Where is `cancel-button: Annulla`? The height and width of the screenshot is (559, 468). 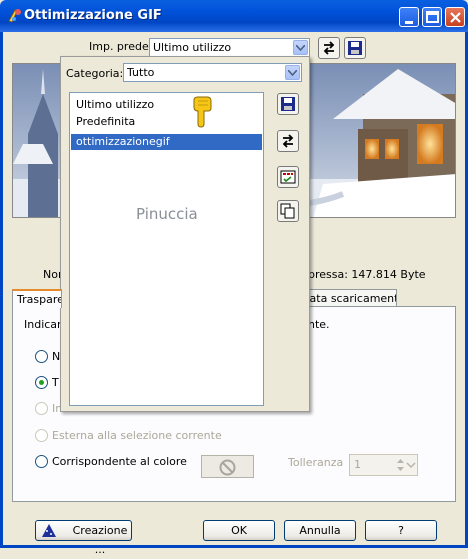
cancel-button: Annulla is located at coordinates (320, 530).